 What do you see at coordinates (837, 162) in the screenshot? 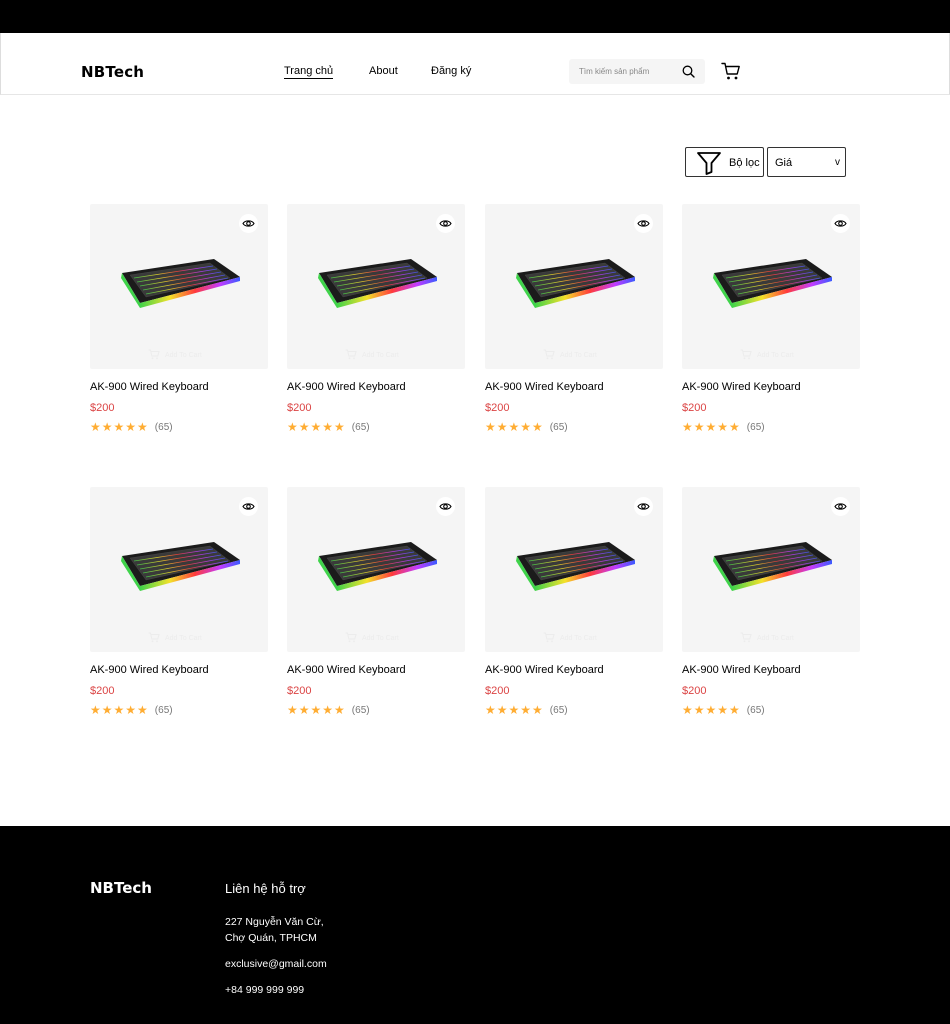
I see `chevron-down-icon: v` at bounding box center [837, 162].